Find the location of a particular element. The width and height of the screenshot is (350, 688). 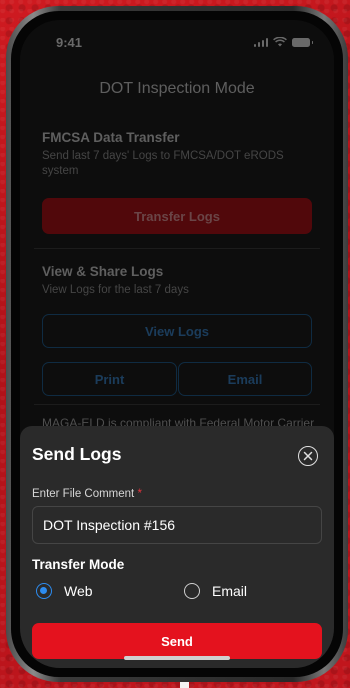

battery-icon is located at coordinates (302, 42).